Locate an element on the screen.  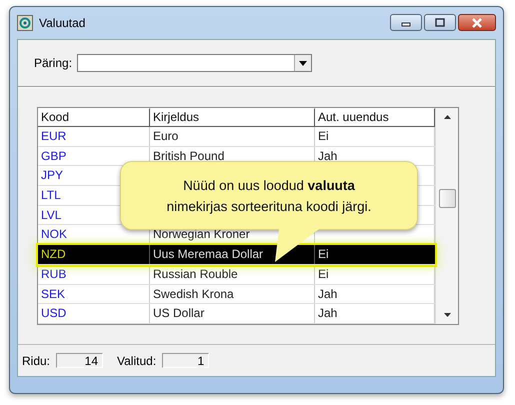
maximize-icon is located at coordinates (440, 23).